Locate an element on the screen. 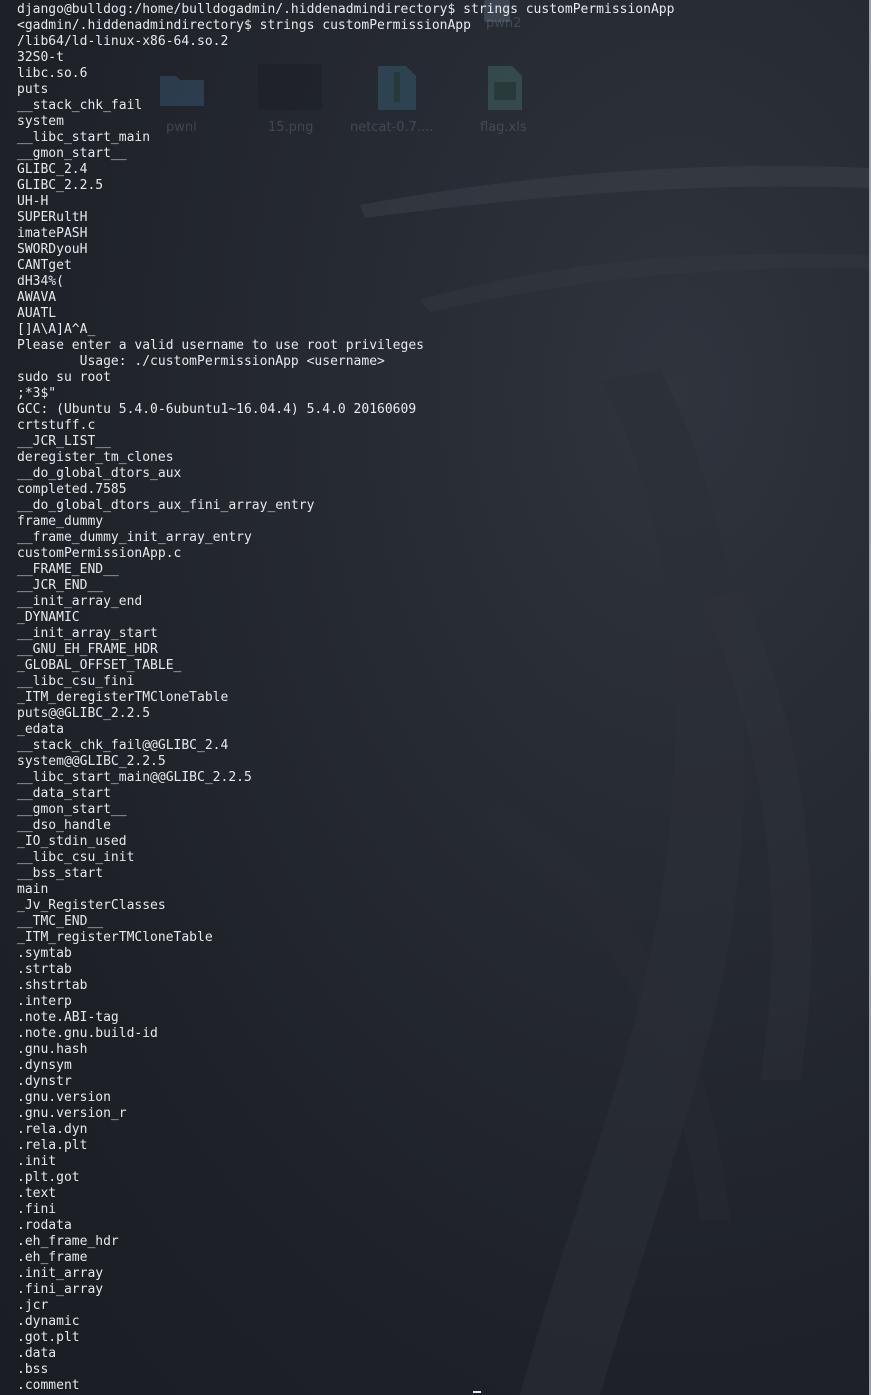 The width and height of the screenshot is (871, 1395). output-line: customPermissionApp.c is located at coordinates (99, 553).